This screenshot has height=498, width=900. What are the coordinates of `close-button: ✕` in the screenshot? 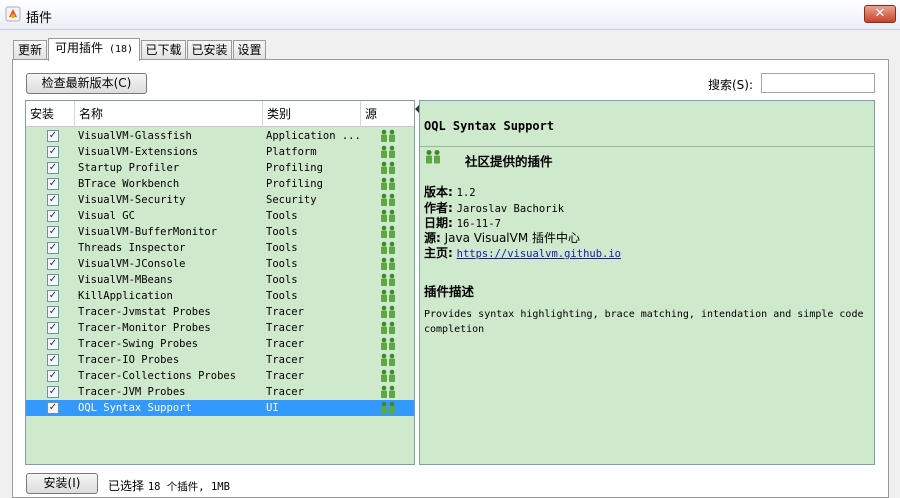 It's located at (880, 14).